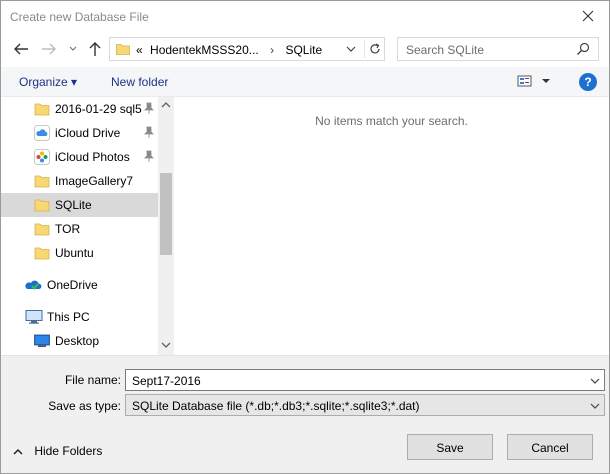 The height and width of the screenshot is (474, 610). I want to click on scroll-down-icon, so click(166, 345).